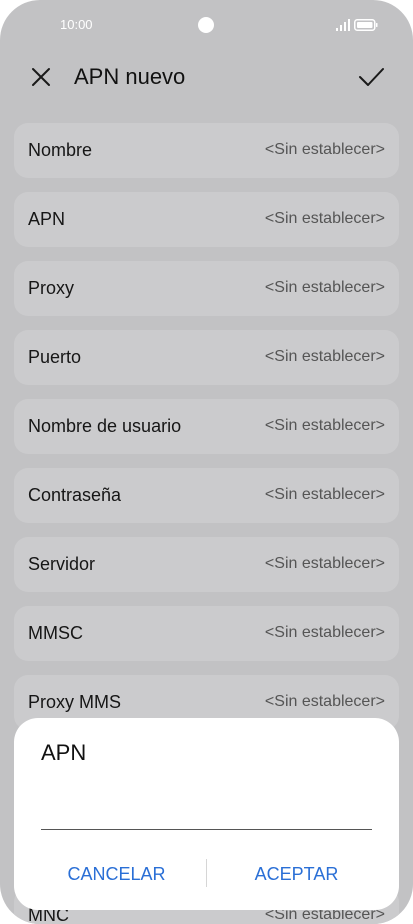  What do you see at coordinates (296, 874) in the screenshot?
I see `accept-button: ACEPTAR` at bounding box center [296, 874].